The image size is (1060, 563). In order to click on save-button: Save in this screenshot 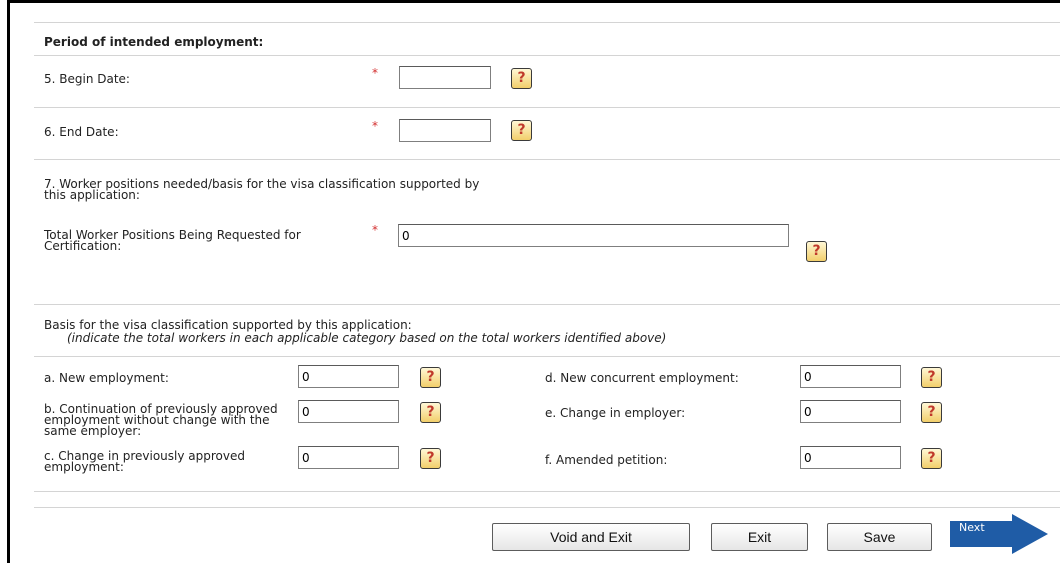, I will do `click(879, 537)`.